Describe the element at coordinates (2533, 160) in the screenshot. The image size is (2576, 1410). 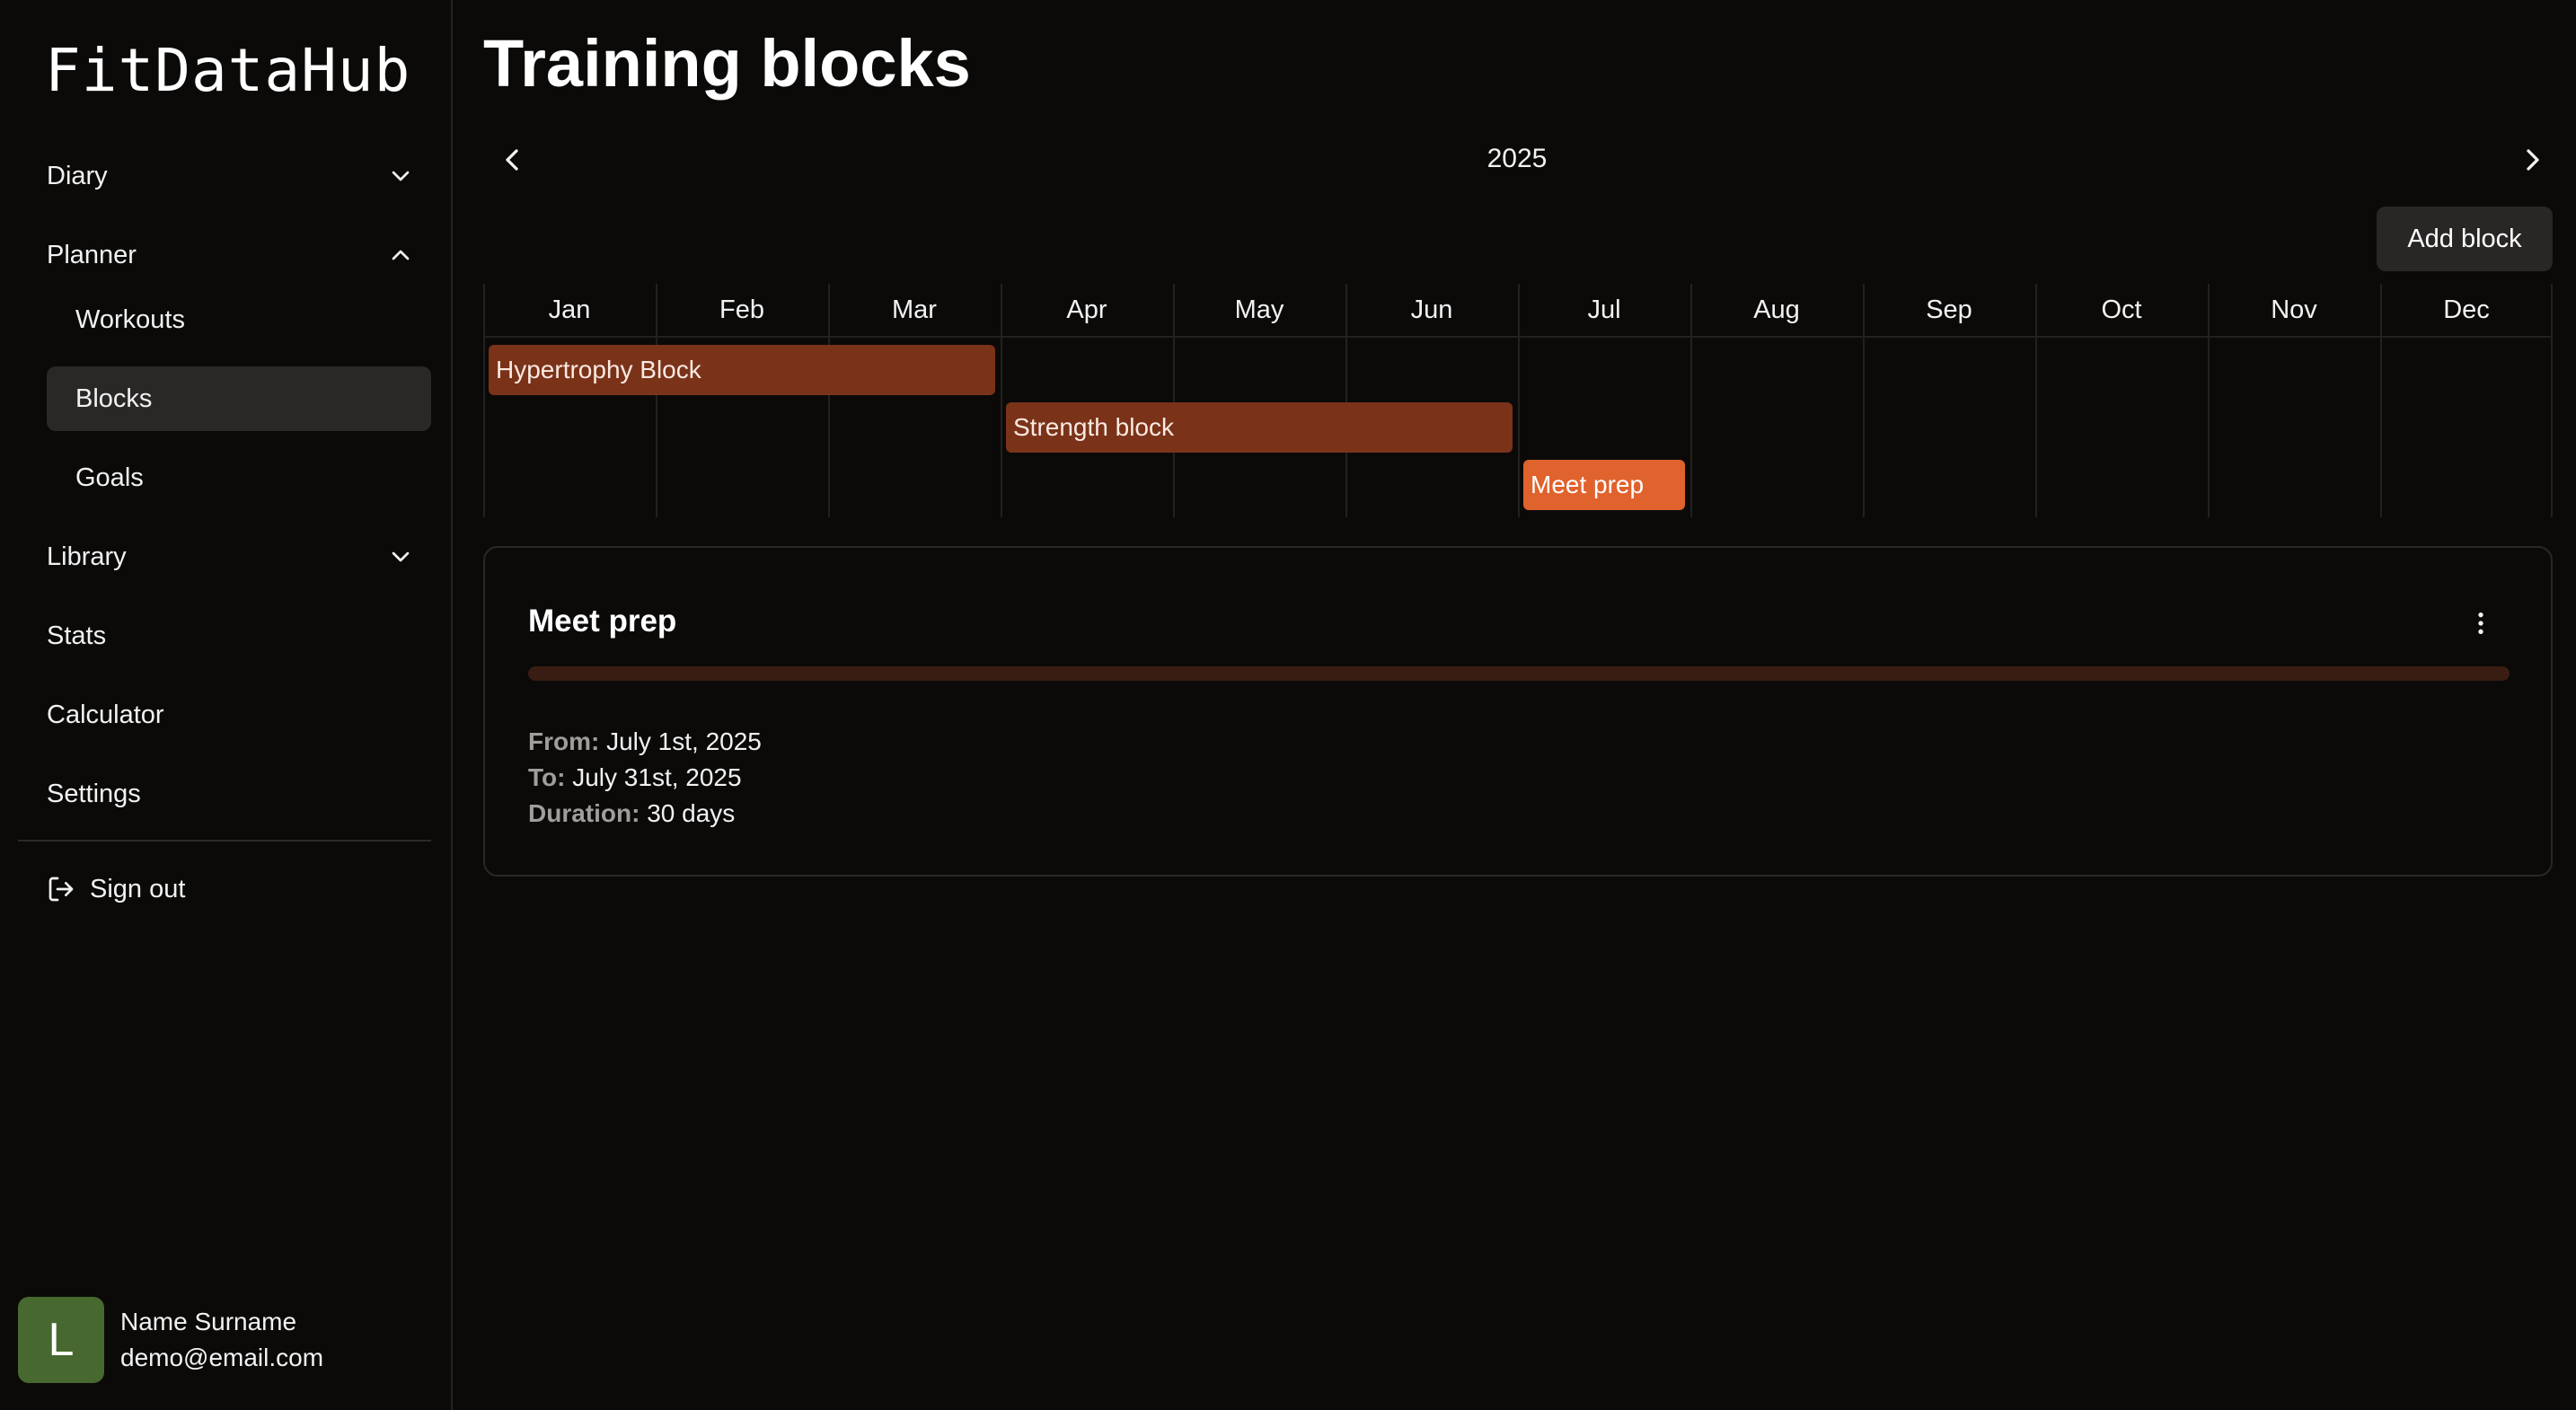
I see `chevron-right-icon` at that location.